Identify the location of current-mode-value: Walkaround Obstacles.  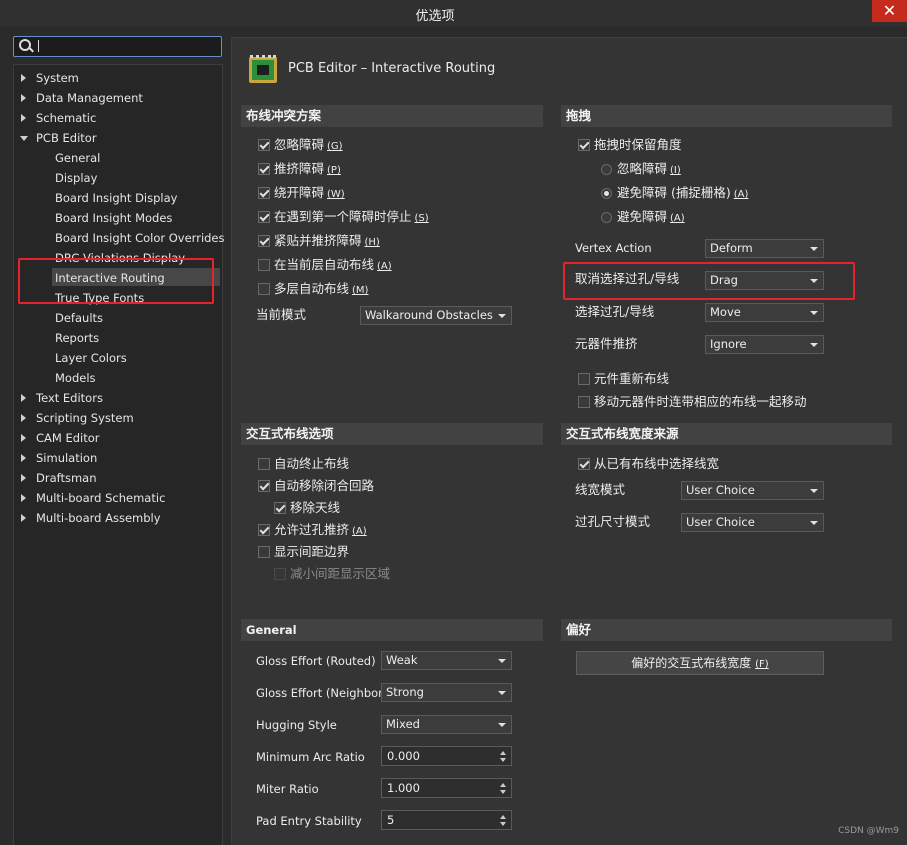
(429, 315).